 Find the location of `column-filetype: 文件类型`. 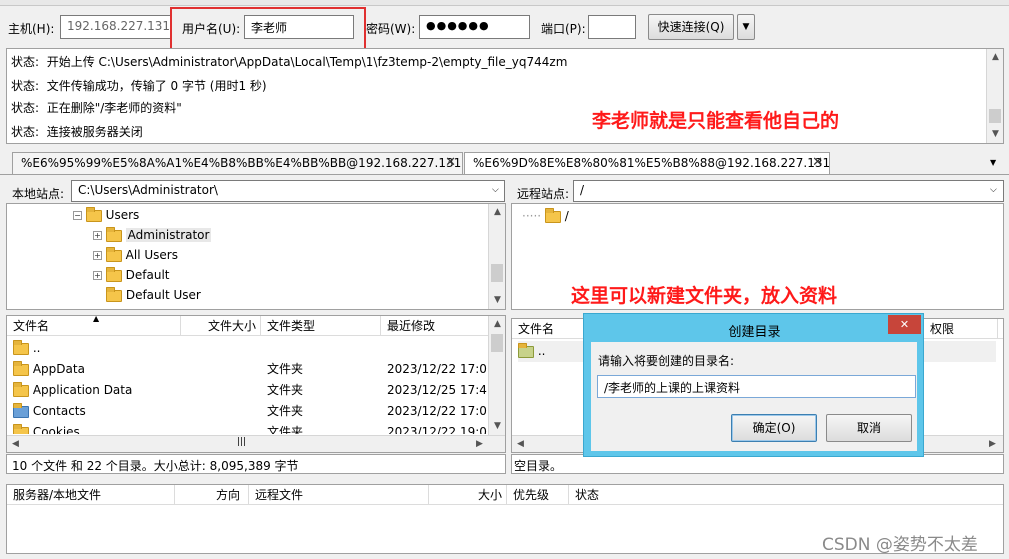

column-filetype: 文件类型 is located at coordinates (321, 326).